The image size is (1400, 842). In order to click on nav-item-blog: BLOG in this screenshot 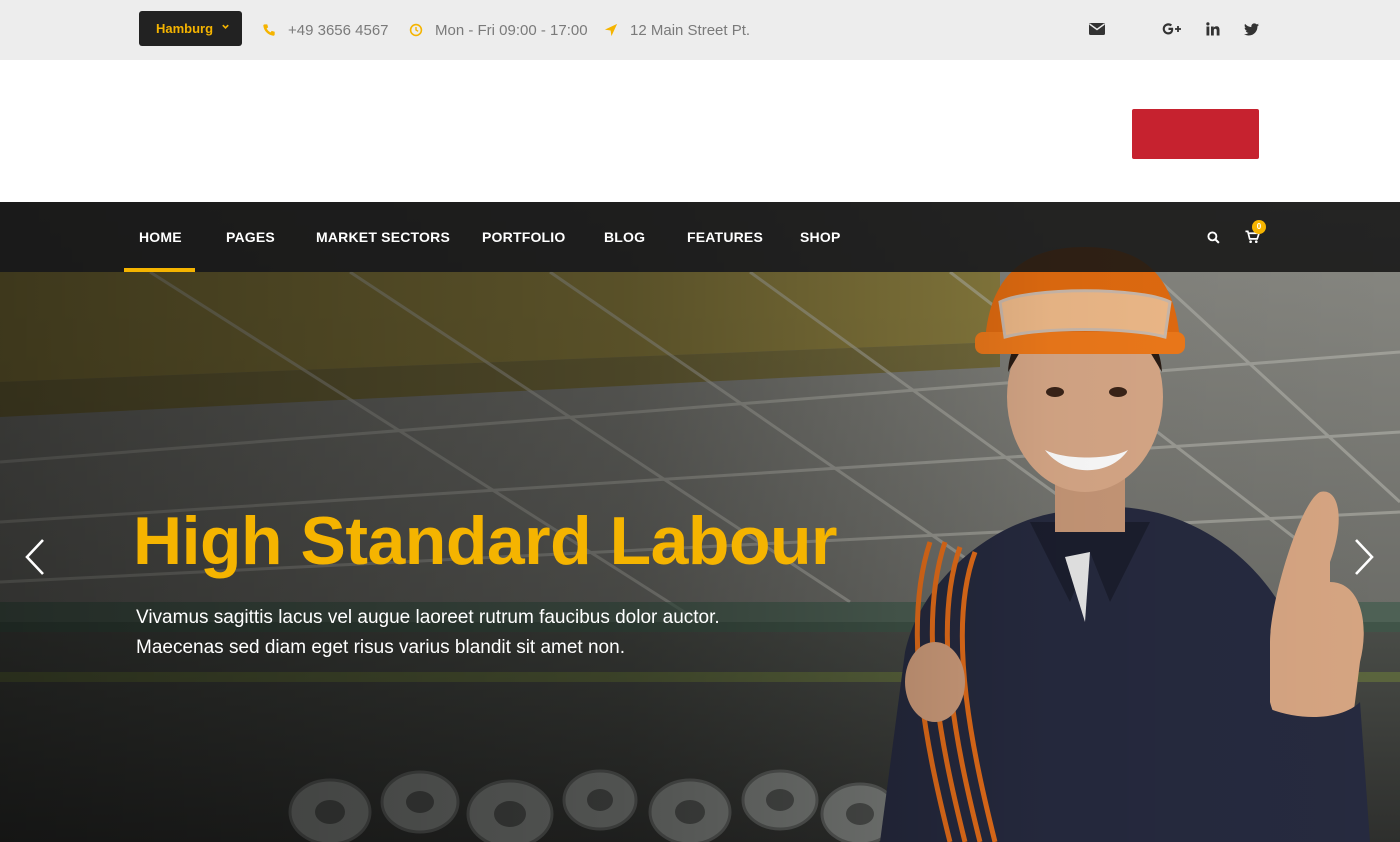, I will do `click(624, 237)`.